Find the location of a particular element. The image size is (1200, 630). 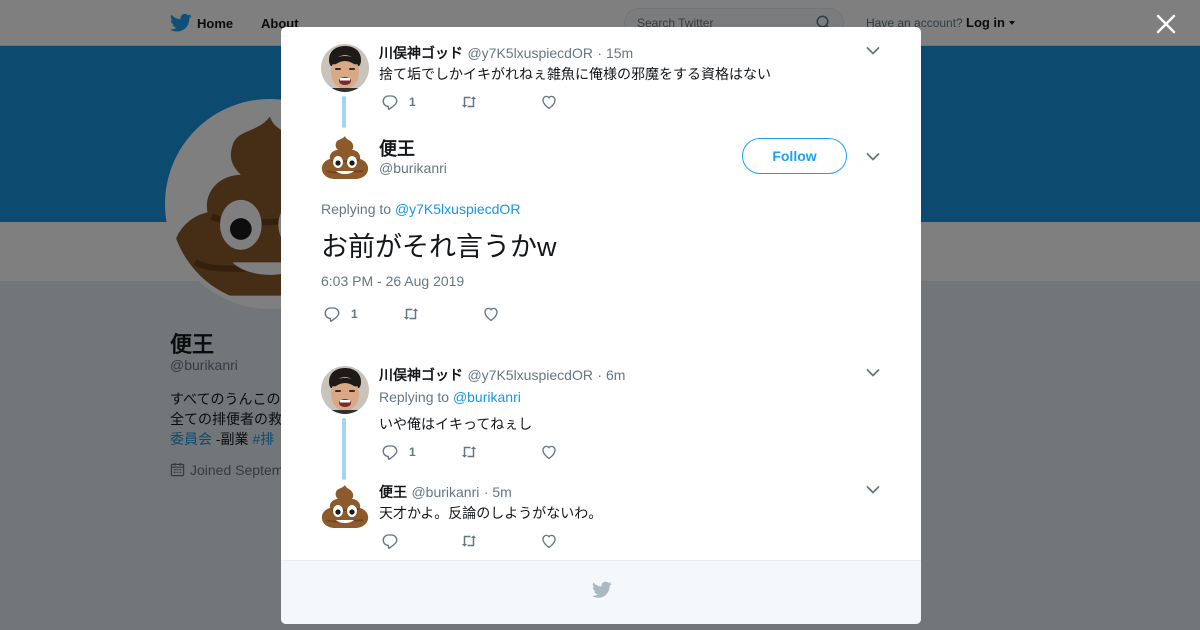

tweet-time: · 15m is located at coordinates (615, 53).